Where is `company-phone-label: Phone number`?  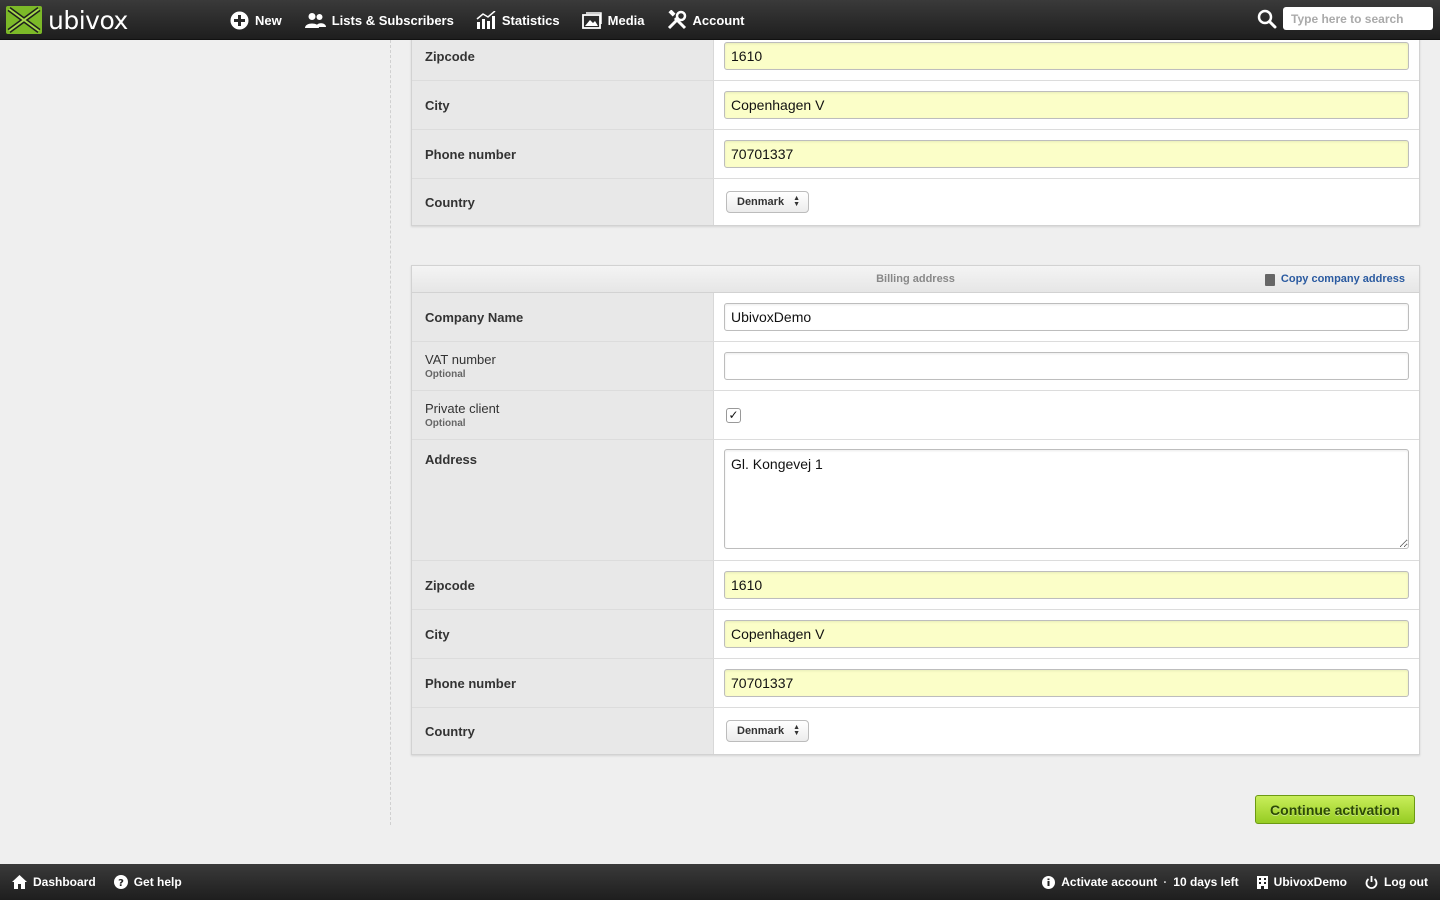 company-phone-label: Phone number is located at coordinates (471, 154).